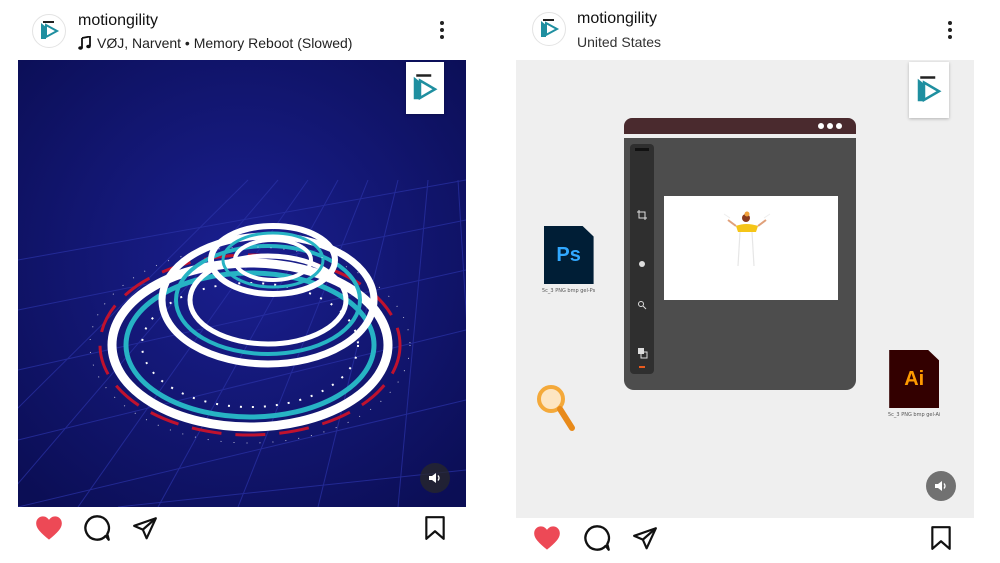 Image resolution: width=1000 pixels, height=563 pixels. What do you see at coordinates (914, 415) in the screenshot?
I see `illustrator-caption: 5c_3 PNG bmp gel-Ai` at bounding box center [914, 415].